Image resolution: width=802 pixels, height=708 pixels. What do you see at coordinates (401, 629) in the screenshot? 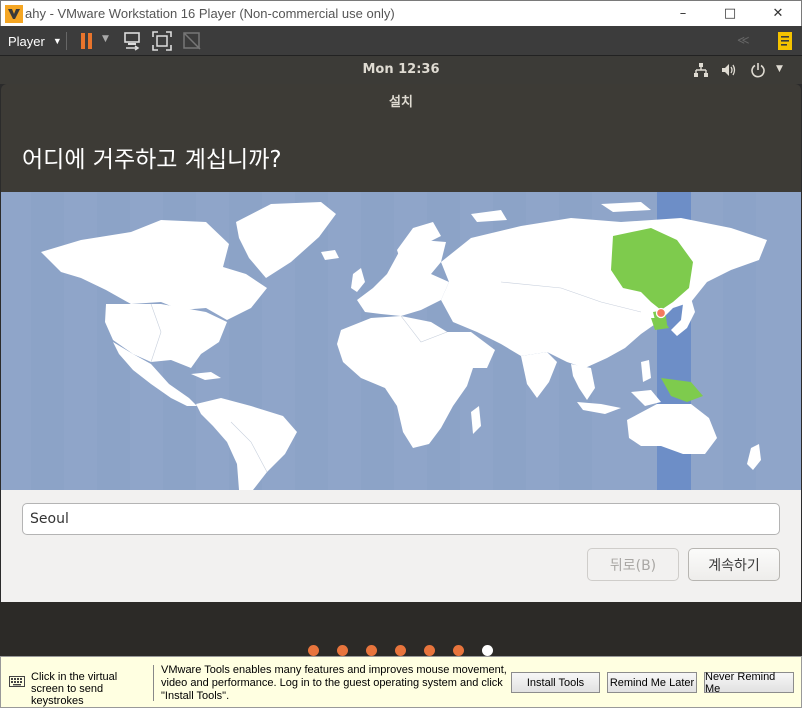
I see `installer-progress` at bounding box center [401, 629].